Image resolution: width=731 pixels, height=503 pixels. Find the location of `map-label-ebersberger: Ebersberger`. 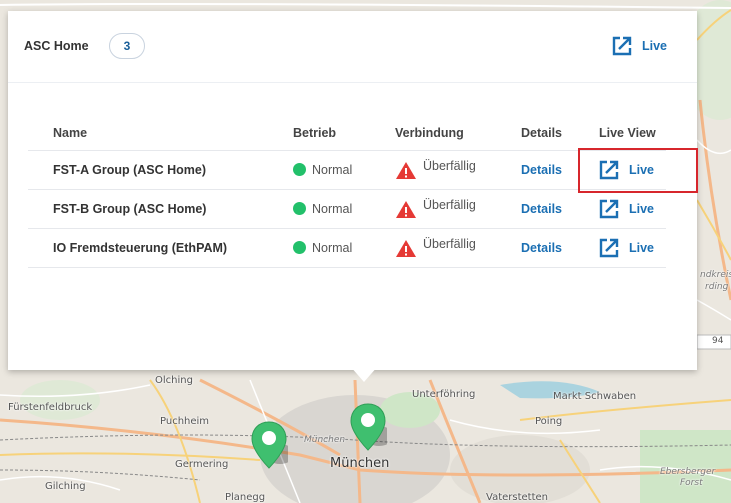

map-label-ebersberger: Ebersberger is located at coordinates (688, 472).